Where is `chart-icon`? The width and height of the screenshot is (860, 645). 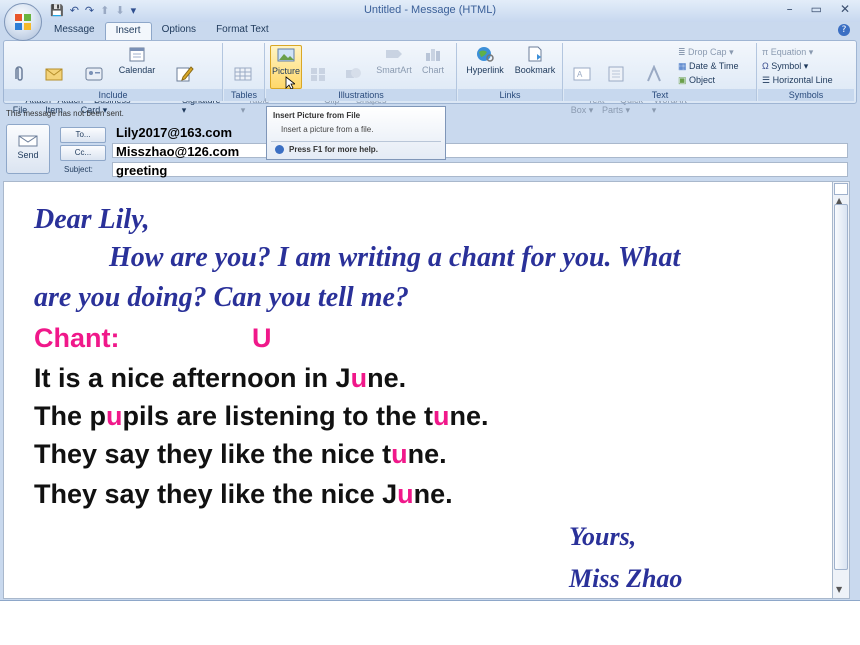 chart-icon is located at coordinates (433, 55).